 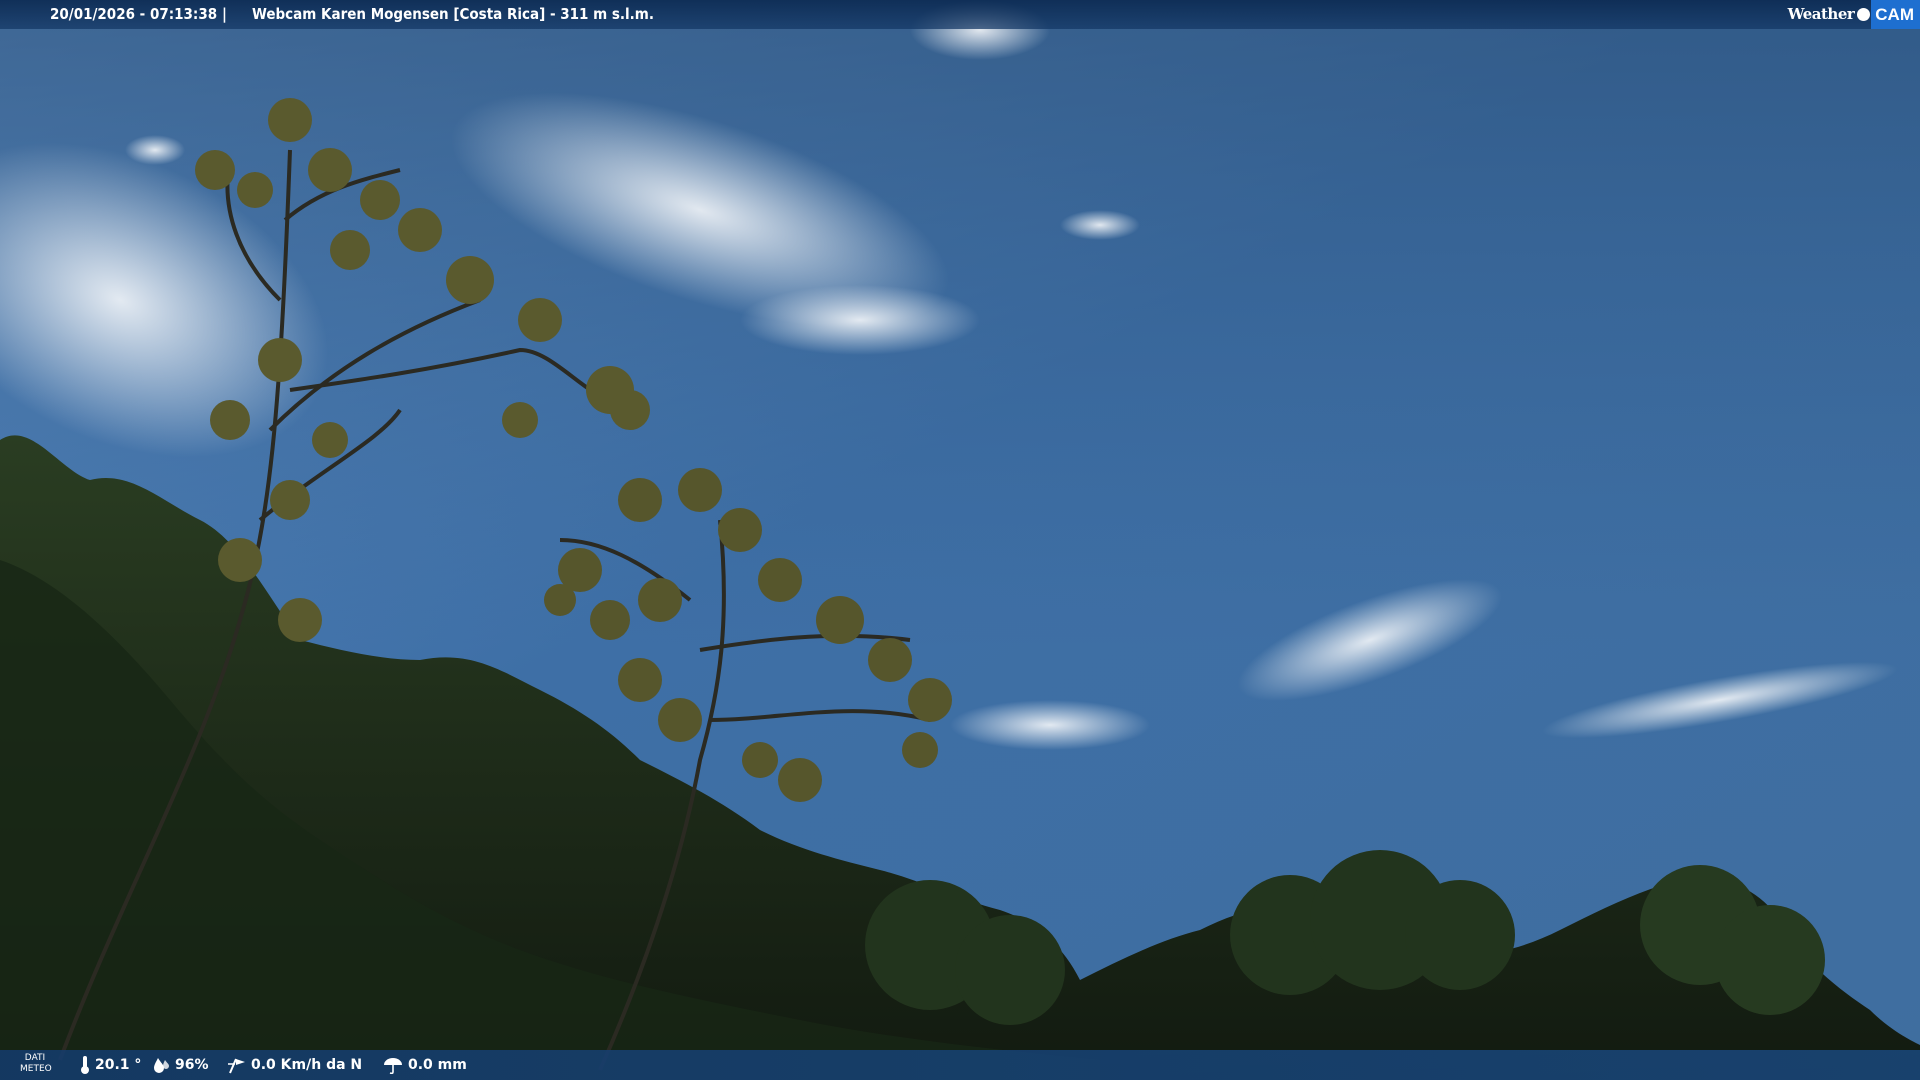 I want to click on logo-badge: CAM, so click(x=1895, y=14).